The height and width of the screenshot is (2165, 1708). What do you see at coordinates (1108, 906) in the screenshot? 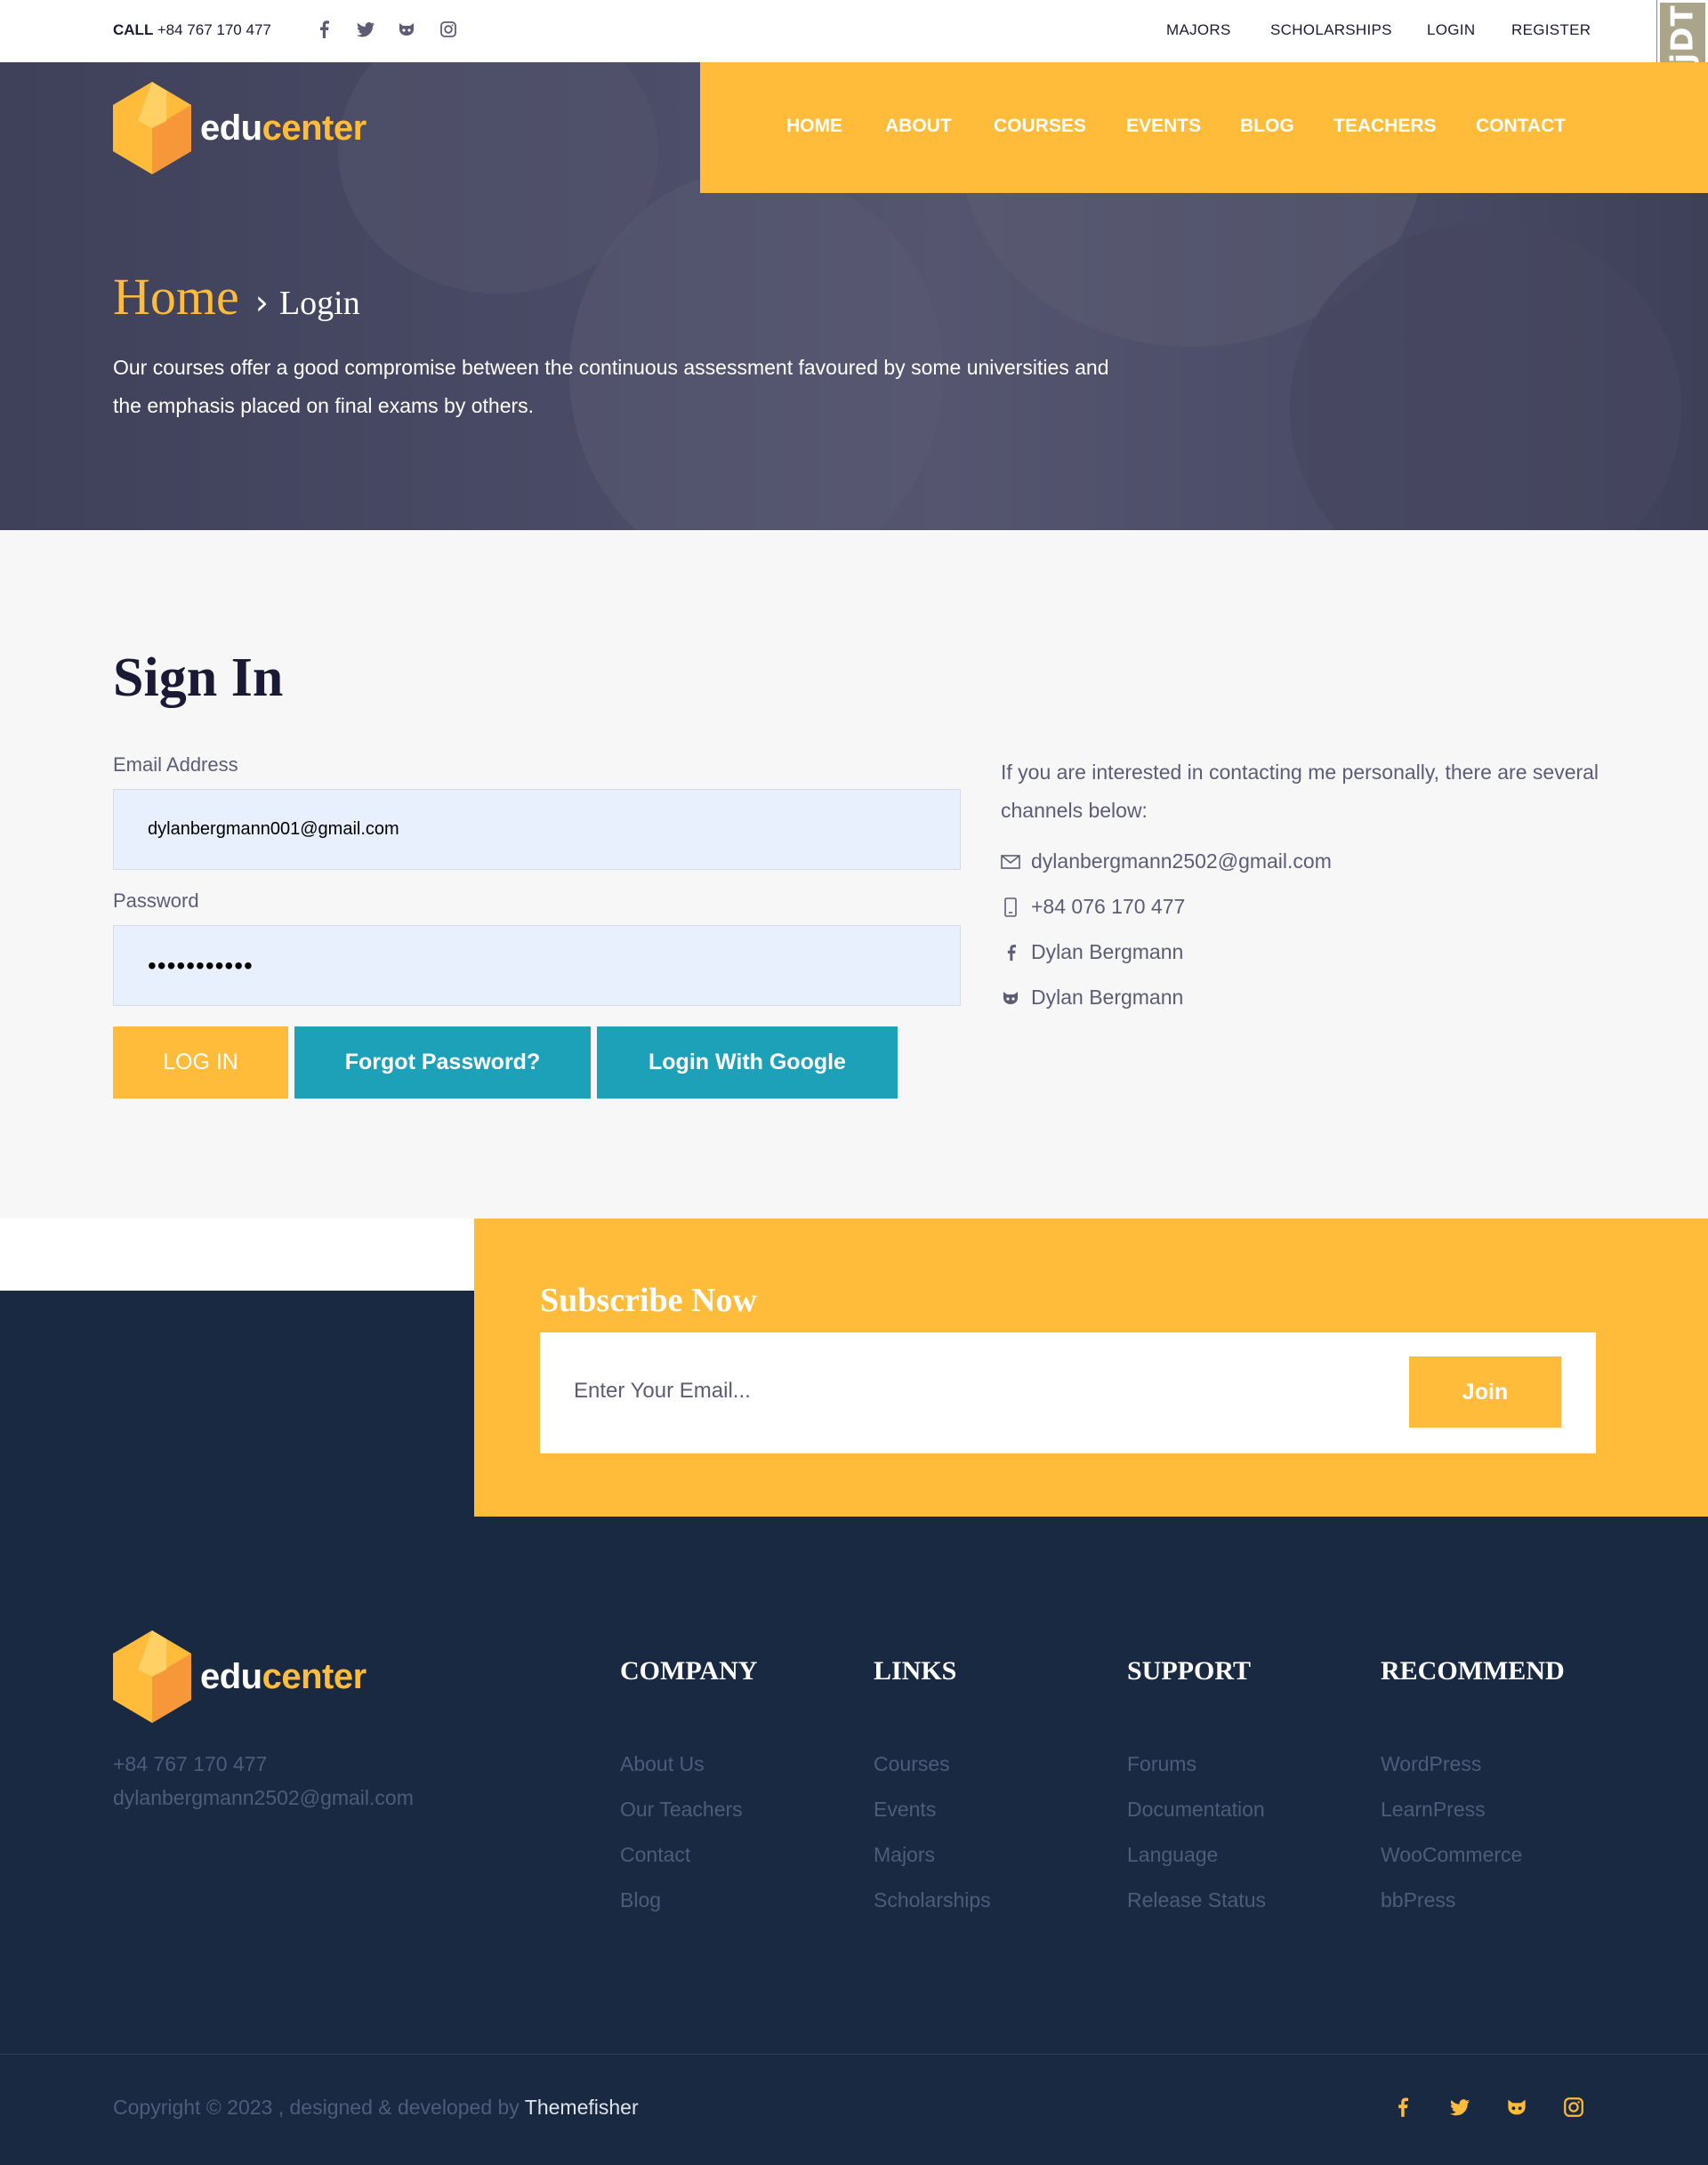
I see `contact-phone: +84 076 170 477` at bounding box center [1108, 906].